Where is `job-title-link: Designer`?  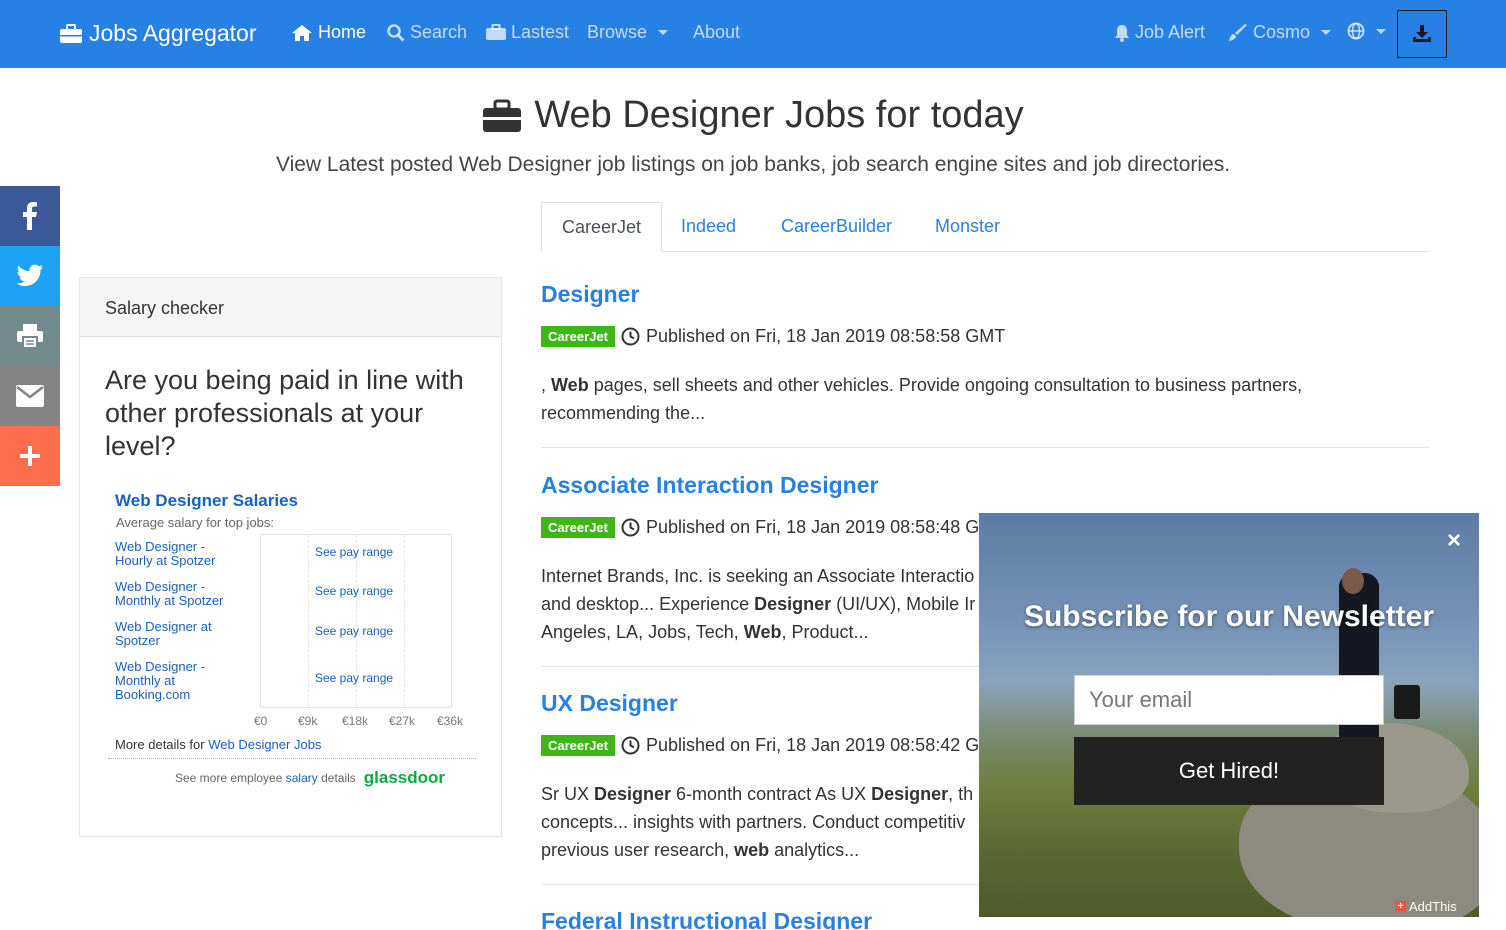
job-title-link: Designer is located at coordinates (590, 294).